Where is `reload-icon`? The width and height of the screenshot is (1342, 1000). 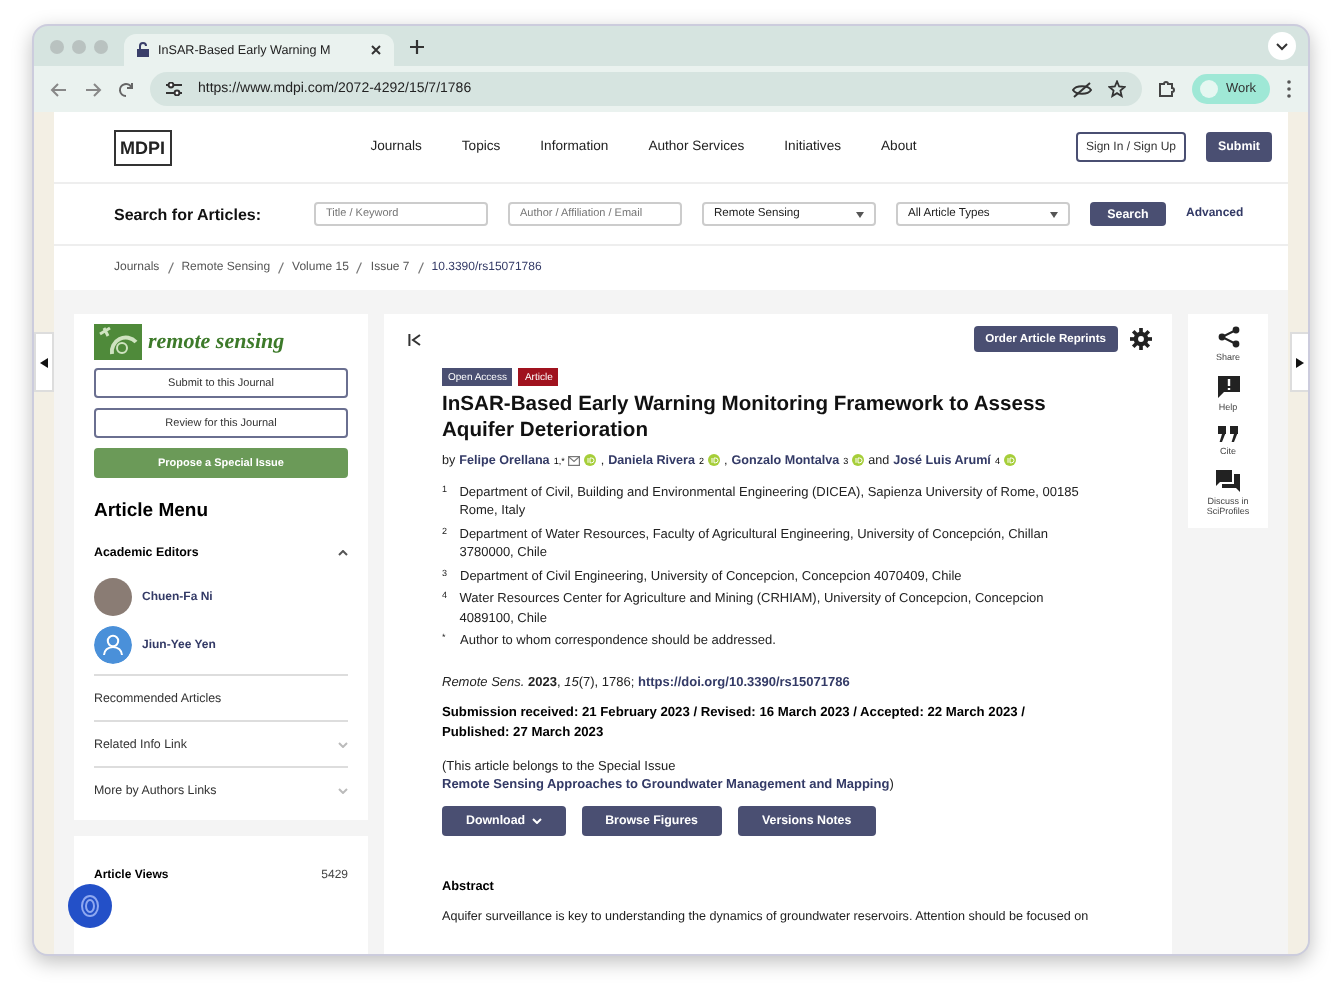
reload-icon is located at coordinates (126, 89).